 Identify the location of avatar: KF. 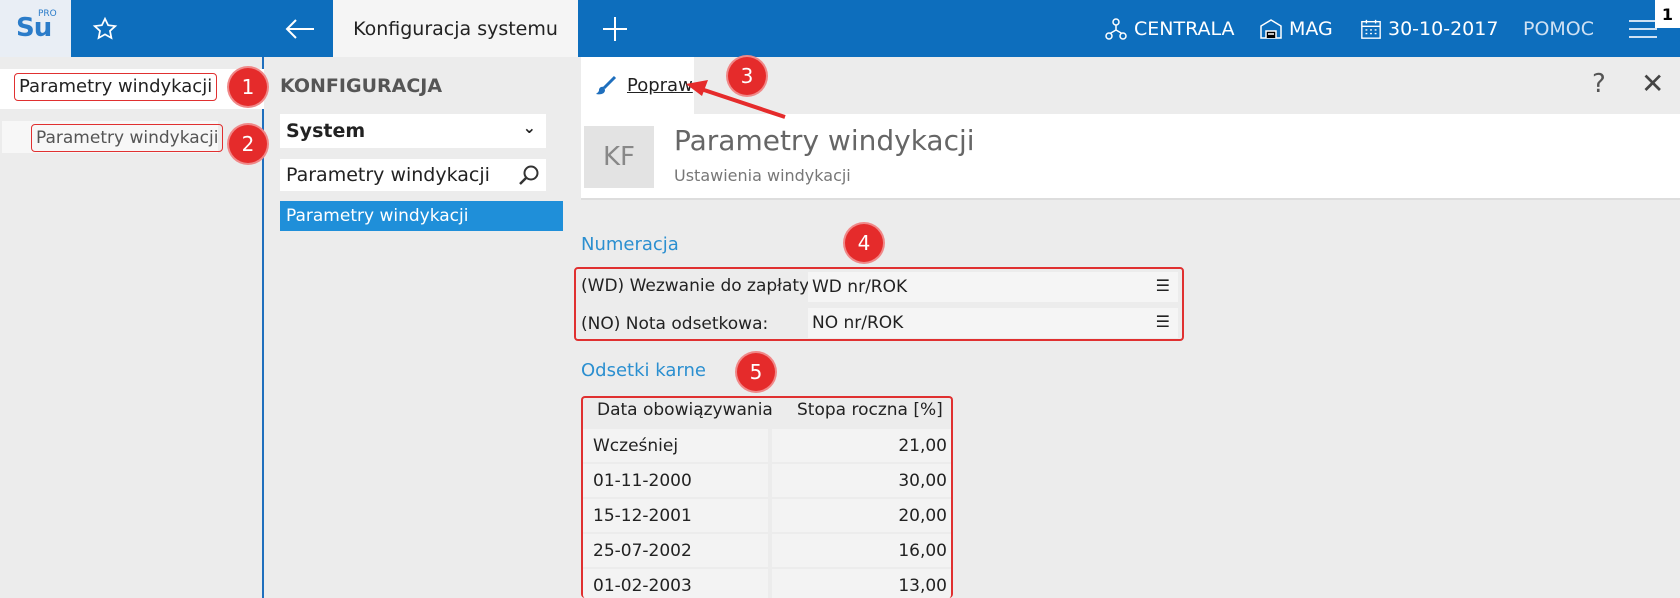
(619, 157).